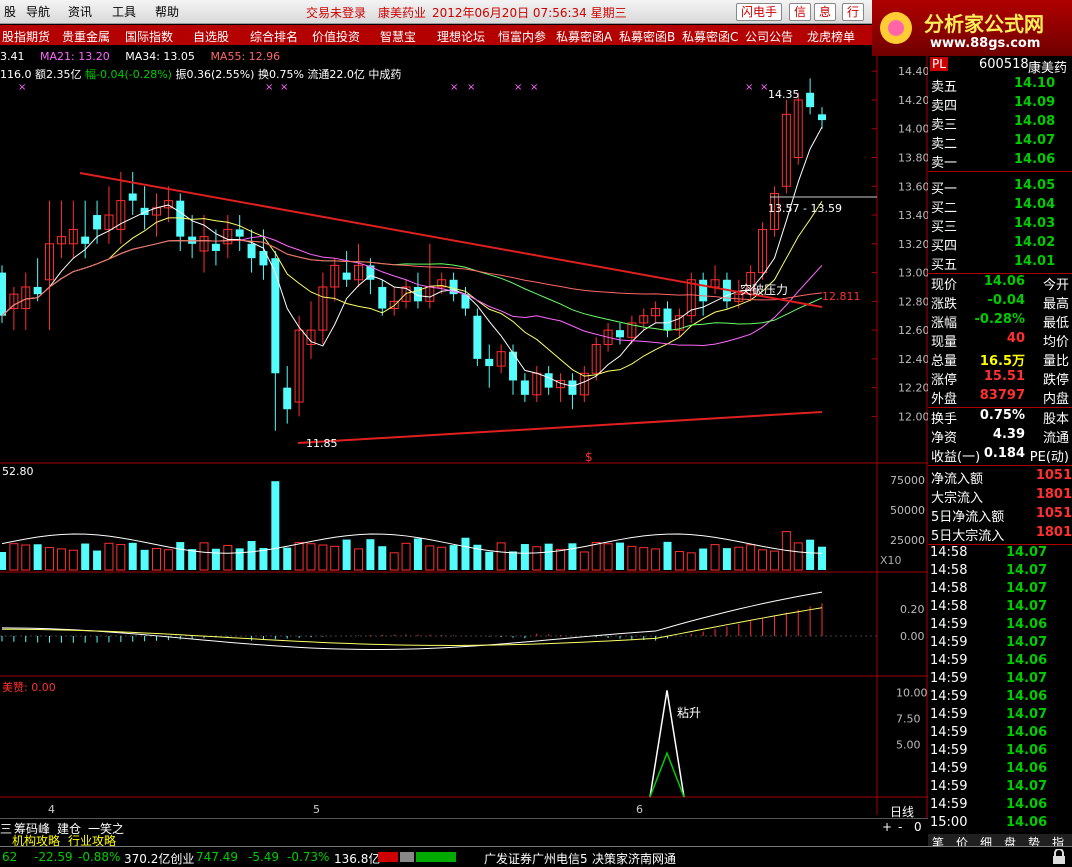 This screenshot has width=1072, height=867. Describe the element at coordinates (1035, 223) in the screenshot. I see `bid-price: 14.03` at that location.